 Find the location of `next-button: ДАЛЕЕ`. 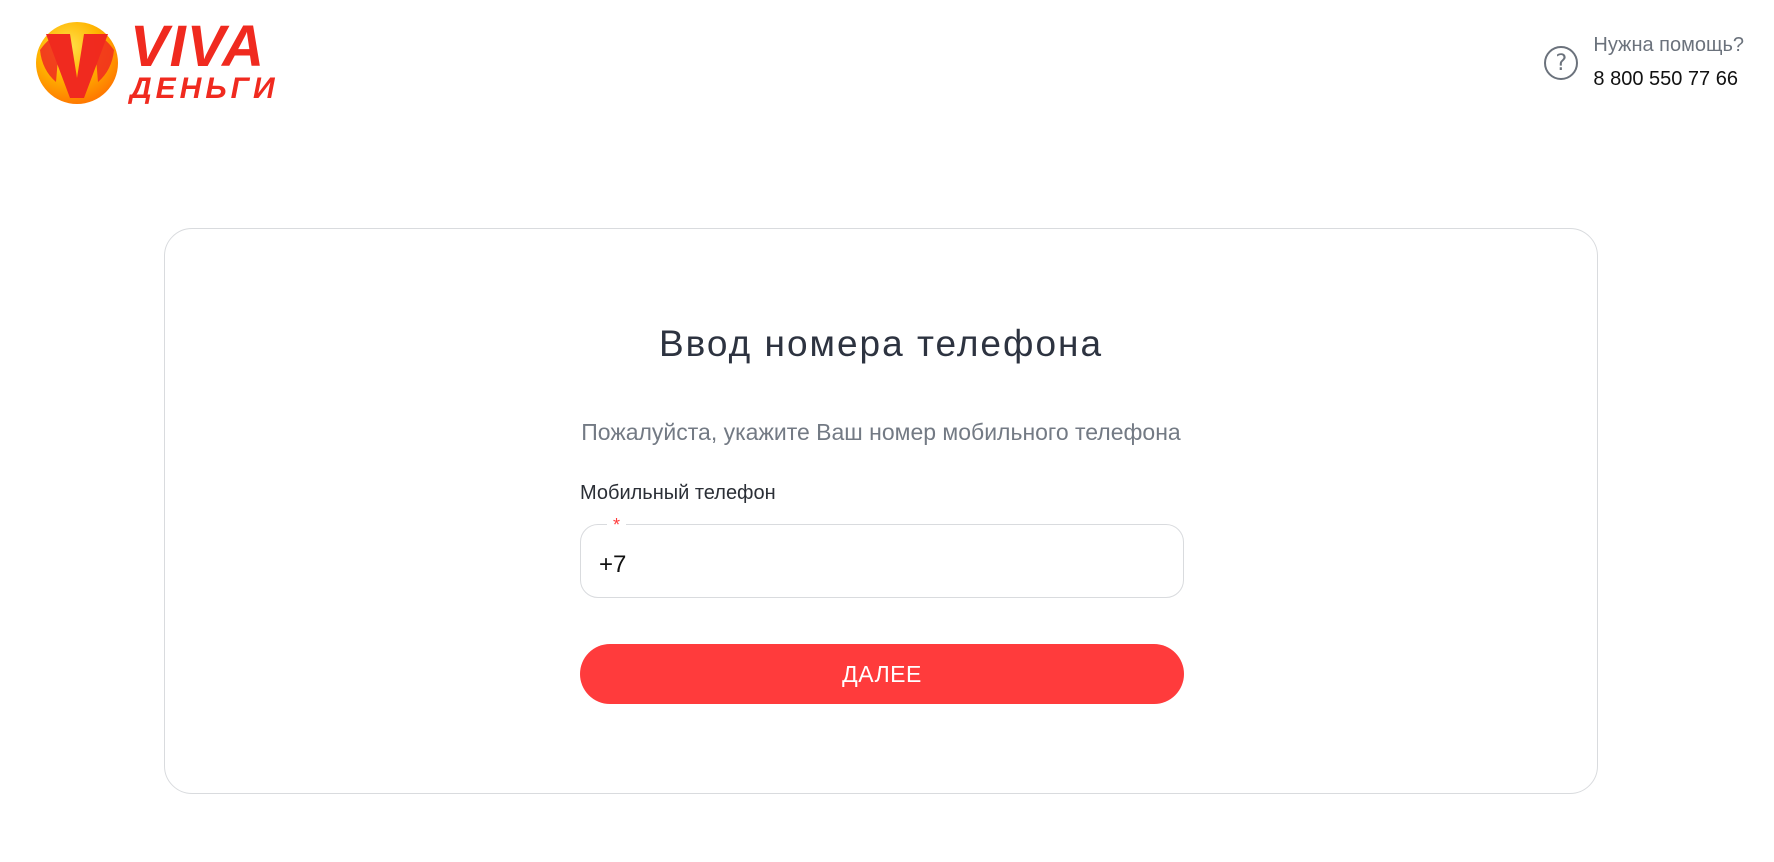

next-button: ДАЛЕЕ is located at coordinates (882, 674).